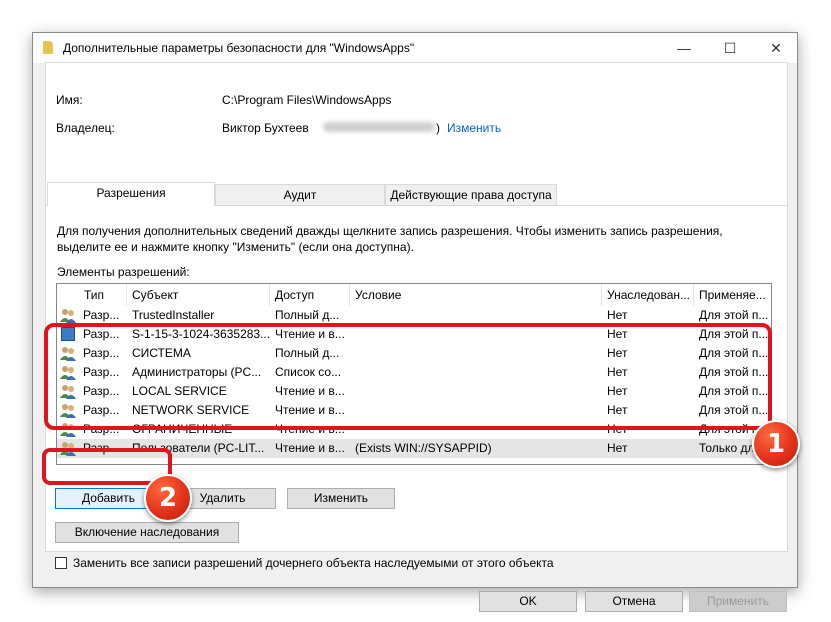 This screenshot has height=622, width=831. I want to click on column-type: Тип, so click(103, 295).